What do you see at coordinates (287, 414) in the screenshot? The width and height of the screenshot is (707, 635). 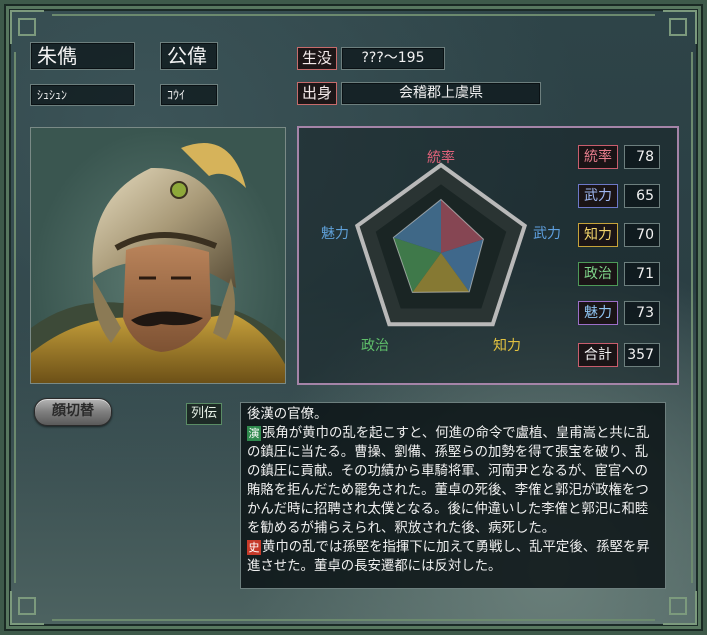 I see `biography-intro: 後漢の官僚。` at bounding box center [287, 414].